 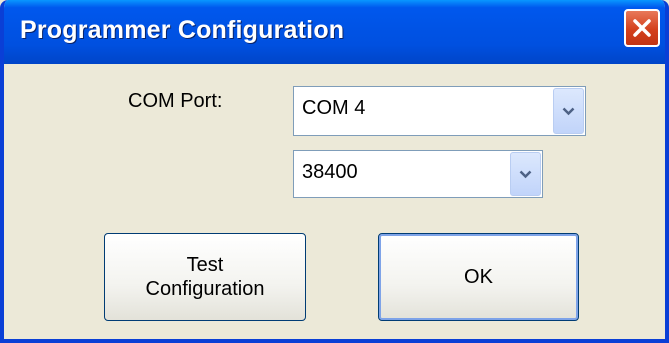 What do you see at coordinates (439, 111) in the screenshot?
I see `com-port-select: COM 4` at bounding box center [439, 111].